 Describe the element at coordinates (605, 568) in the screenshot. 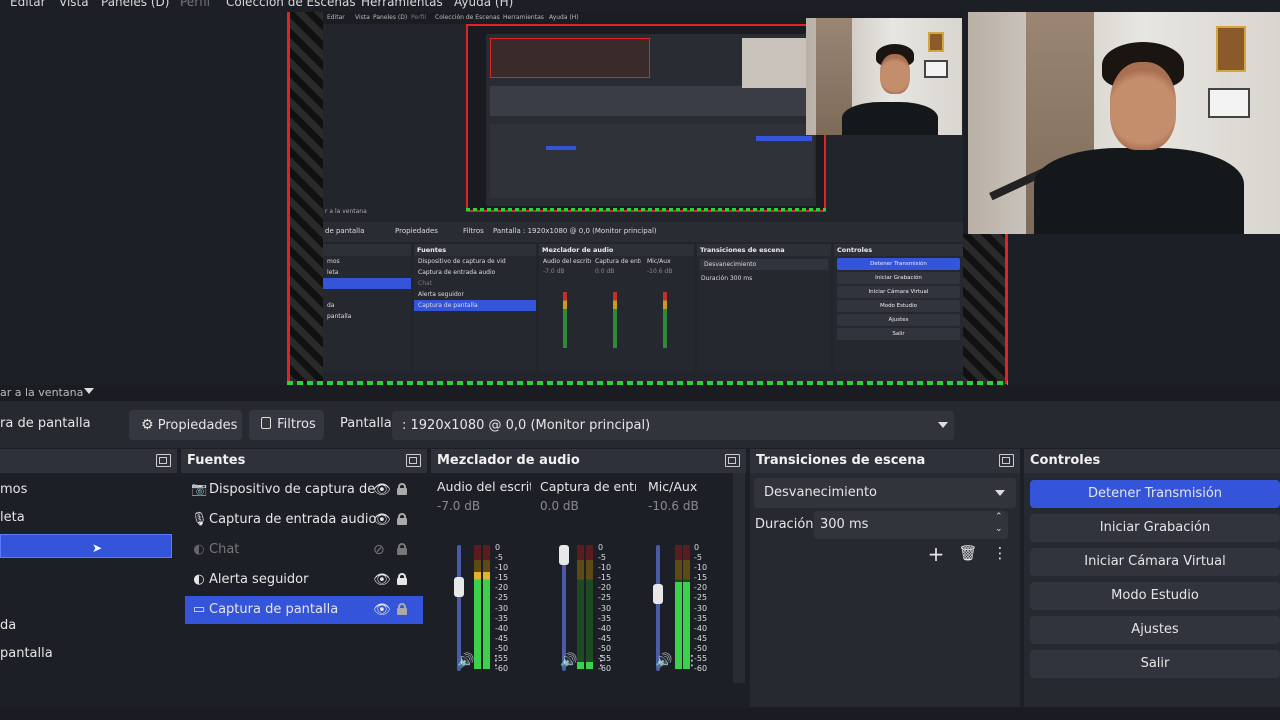

I see `db-scale-tick: -10` at that location.